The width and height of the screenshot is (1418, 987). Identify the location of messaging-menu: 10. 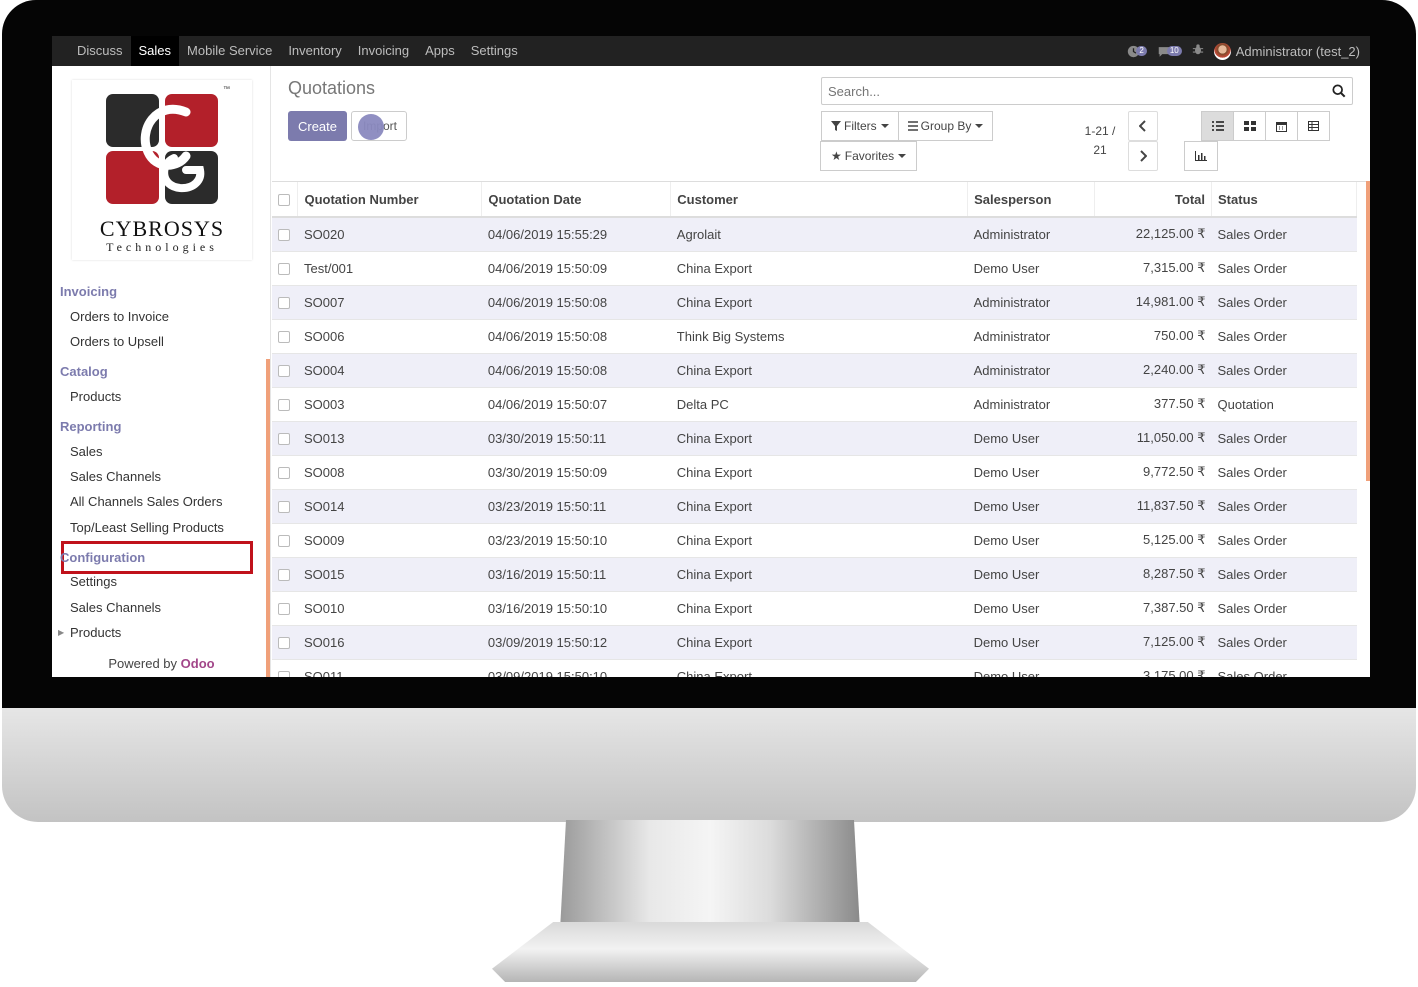
(1169, 51).